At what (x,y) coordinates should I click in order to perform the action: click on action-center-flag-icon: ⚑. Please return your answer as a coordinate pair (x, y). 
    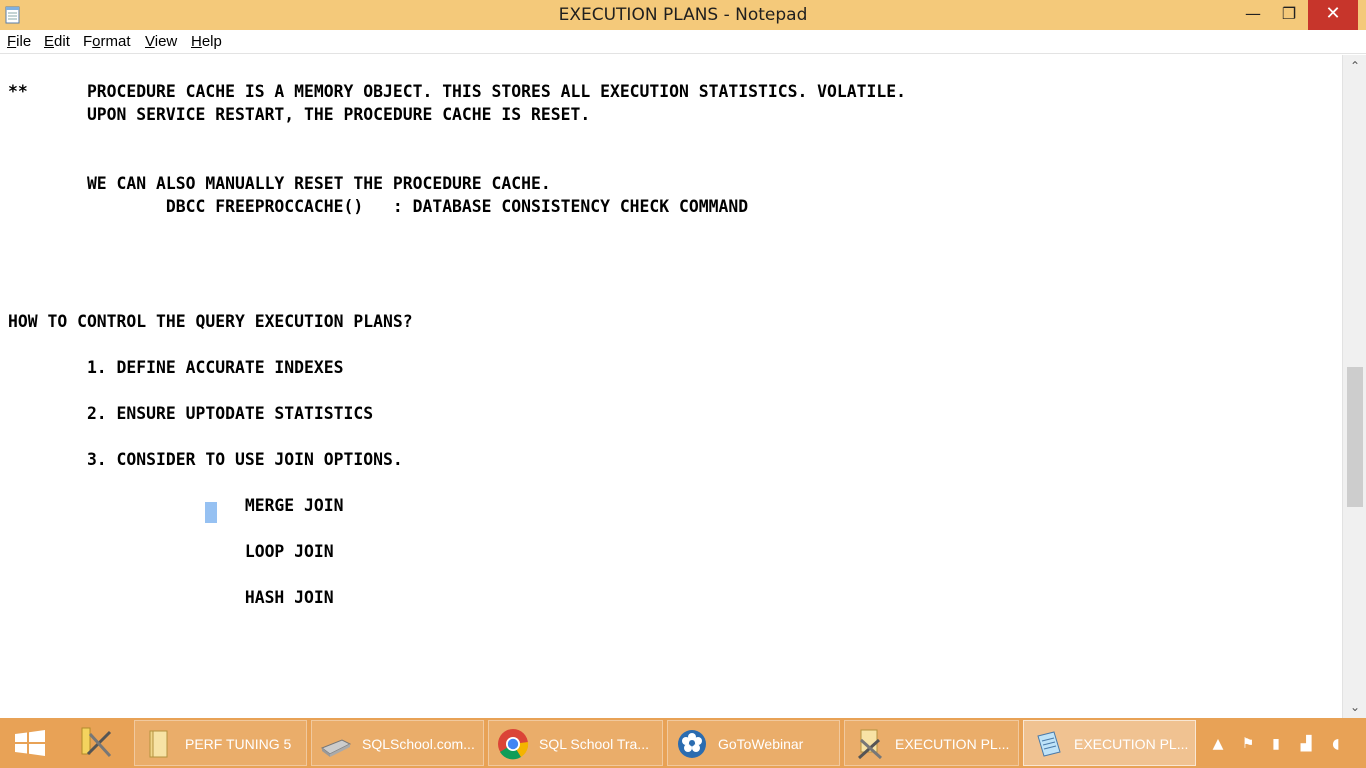
    Looking at the image, I should click on (1248, 744).